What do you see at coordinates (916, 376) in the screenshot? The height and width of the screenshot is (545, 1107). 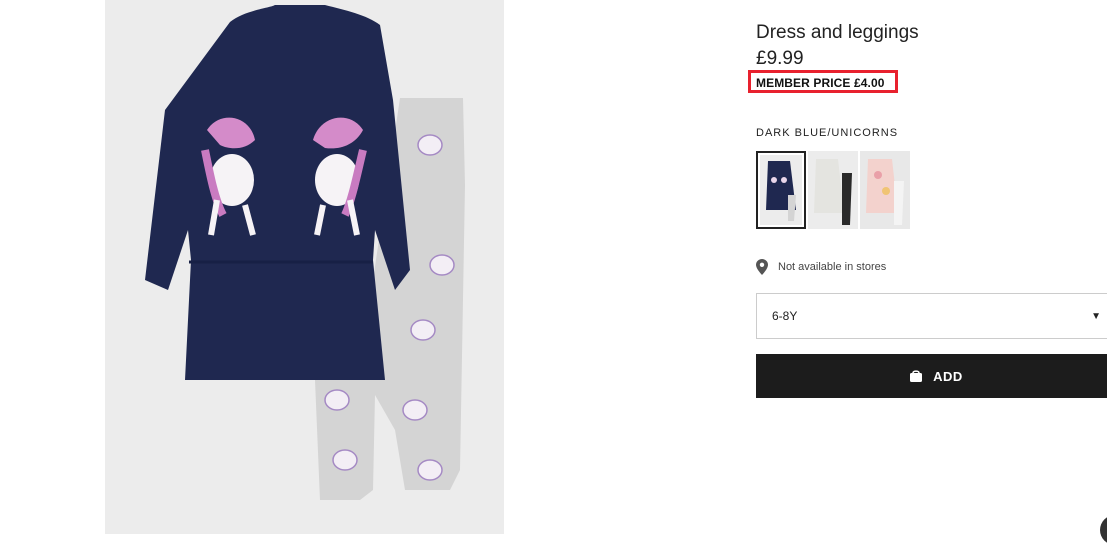 I see `shopping-bag-icon` at bounding box center [916, 376].